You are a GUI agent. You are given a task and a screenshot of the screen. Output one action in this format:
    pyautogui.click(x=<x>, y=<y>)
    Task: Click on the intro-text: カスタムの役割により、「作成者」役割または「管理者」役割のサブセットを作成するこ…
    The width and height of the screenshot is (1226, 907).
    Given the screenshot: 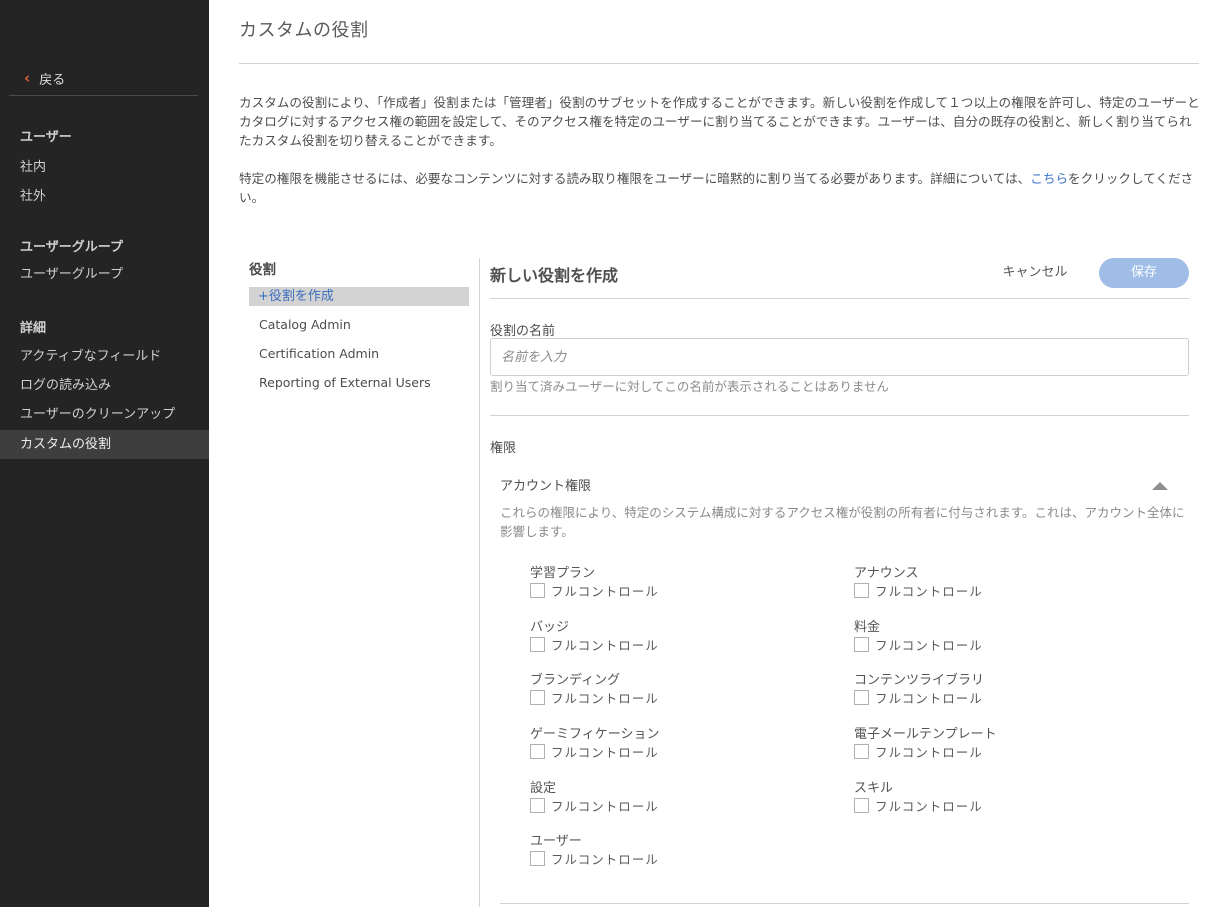 What is the action you would take?
    pyautogui.click(x=720, y=159)
    